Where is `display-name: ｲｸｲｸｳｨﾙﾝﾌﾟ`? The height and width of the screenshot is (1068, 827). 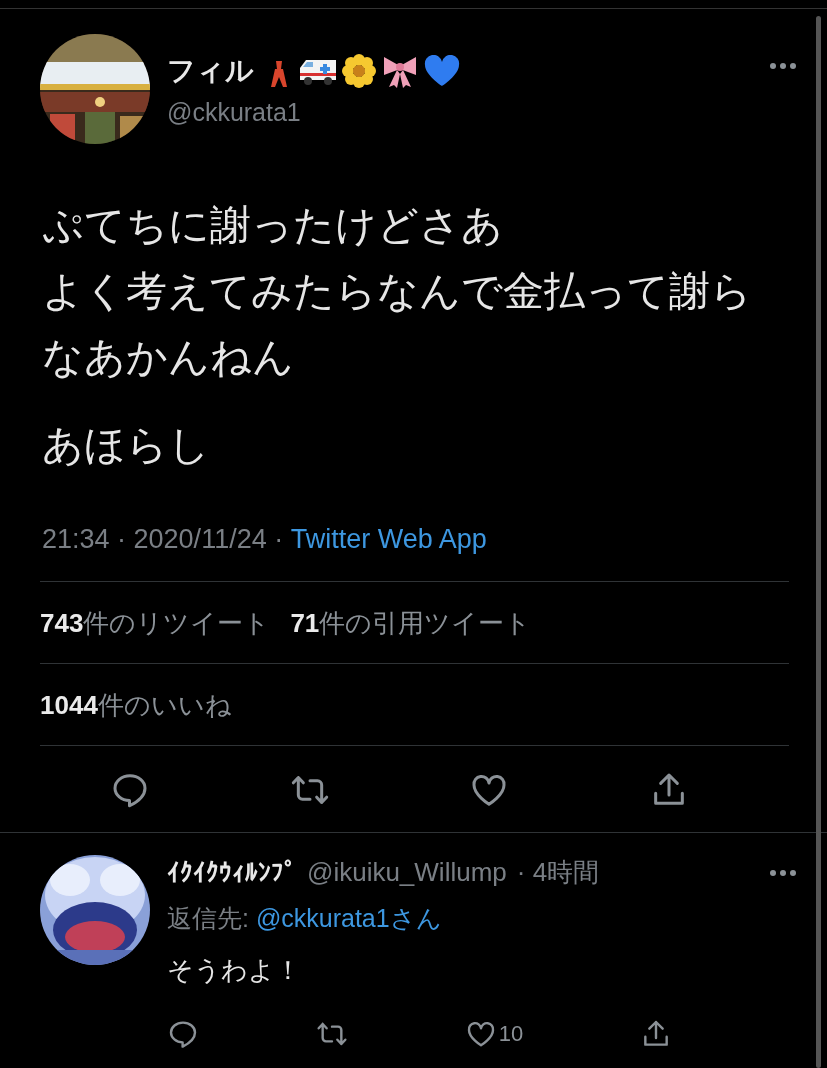 display-name: ｲｸｲｸｳｨﾙﾝﾌﾟ is located at coordinates (232, 872).